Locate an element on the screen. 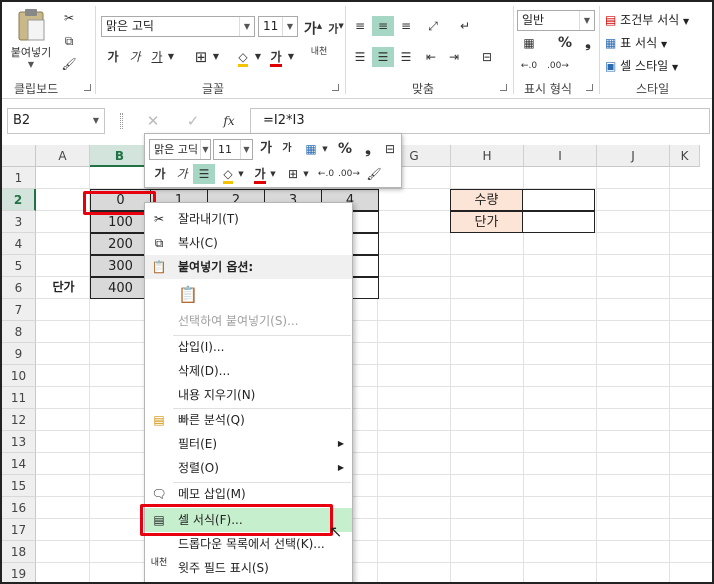  font-launcher-icon is located at coordinates (335, 87).